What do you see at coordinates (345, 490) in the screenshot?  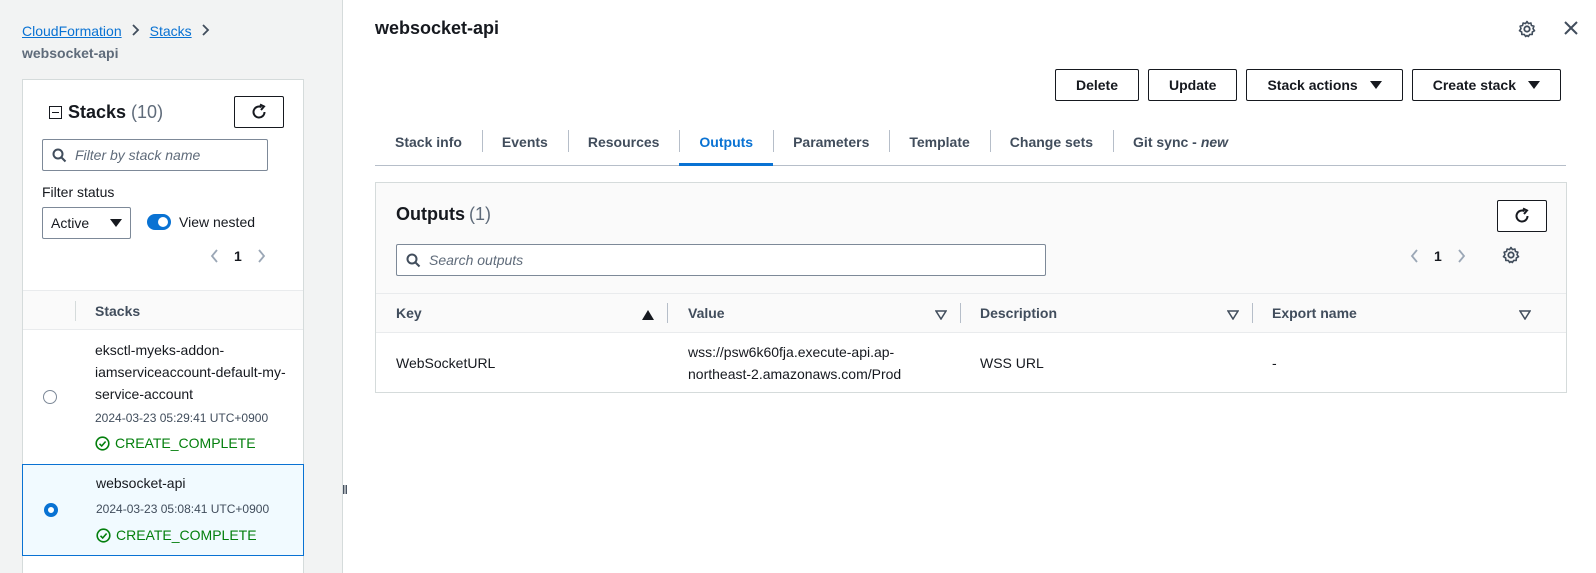 I see `panel-resize-handle: ‖` at bounding box center [345, 490].